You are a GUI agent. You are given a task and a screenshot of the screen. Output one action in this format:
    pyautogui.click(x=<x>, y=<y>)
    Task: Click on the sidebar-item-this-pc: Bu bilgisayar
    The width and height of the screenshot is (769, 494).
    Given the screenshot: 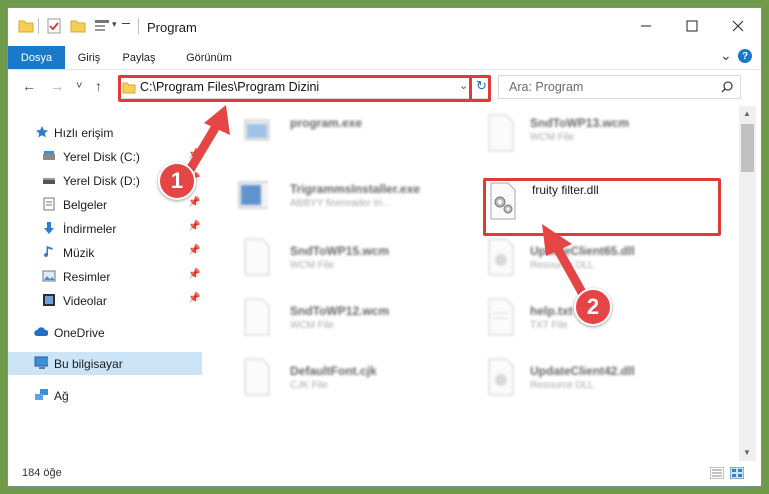 What is the action you would take?
    pyautogui.click(x=105, y=363)
    